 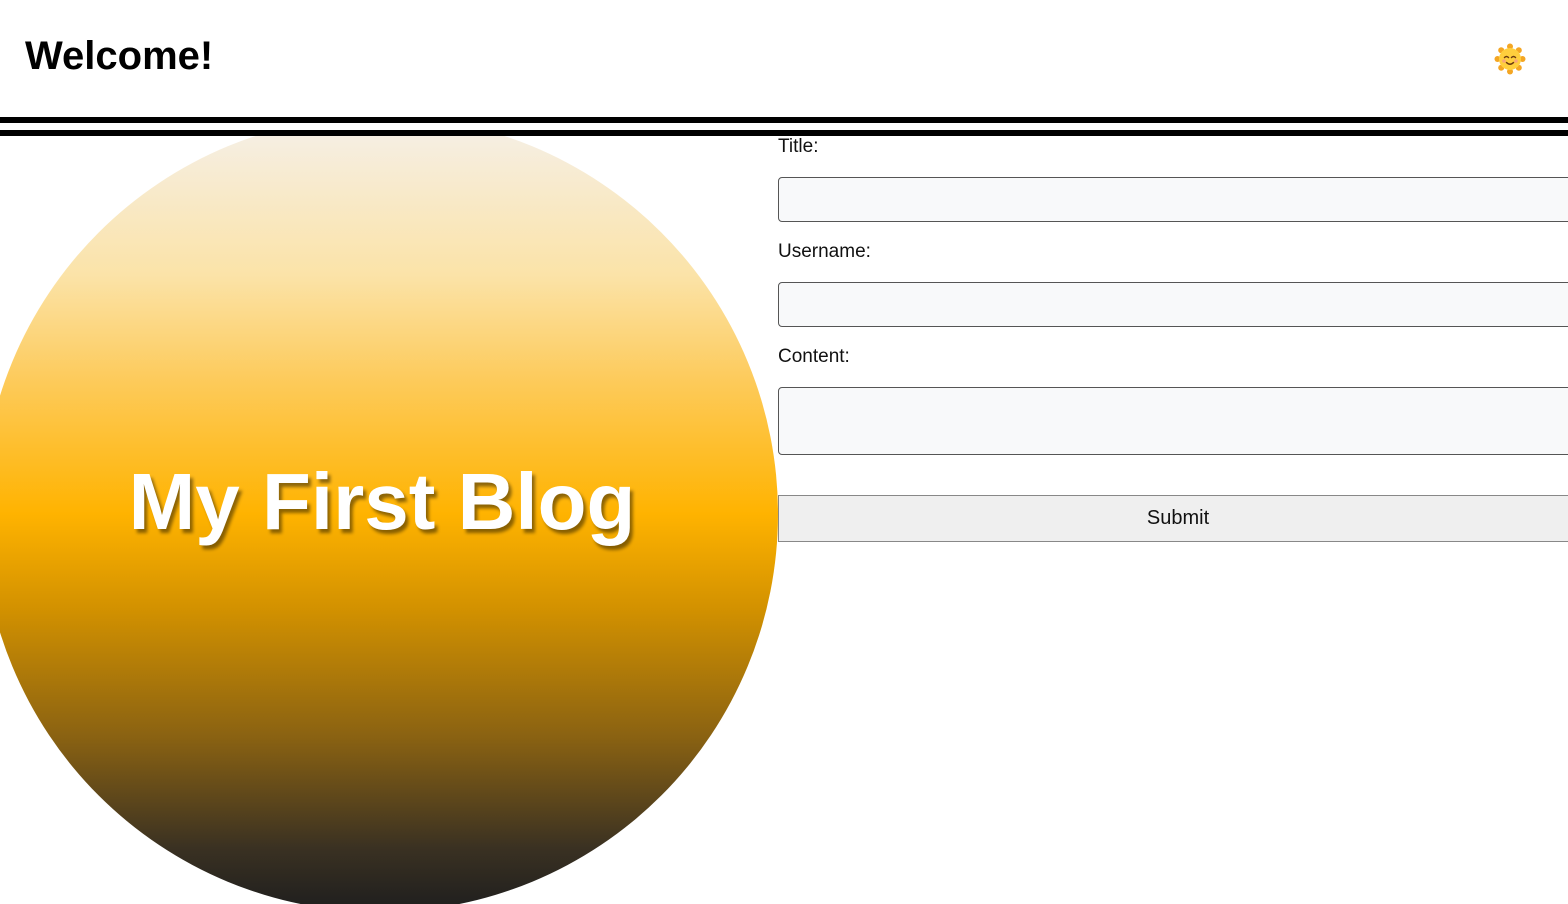 I want to click on username-label: Username:, so click(x=824, y=251).